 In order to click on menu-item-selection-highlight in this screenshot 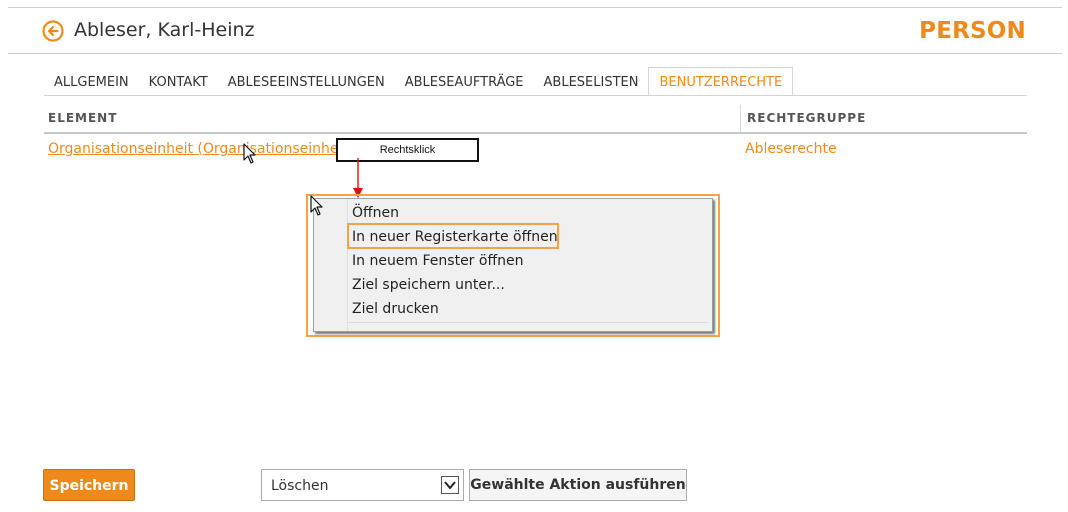, I will do `click(453, 236)`.